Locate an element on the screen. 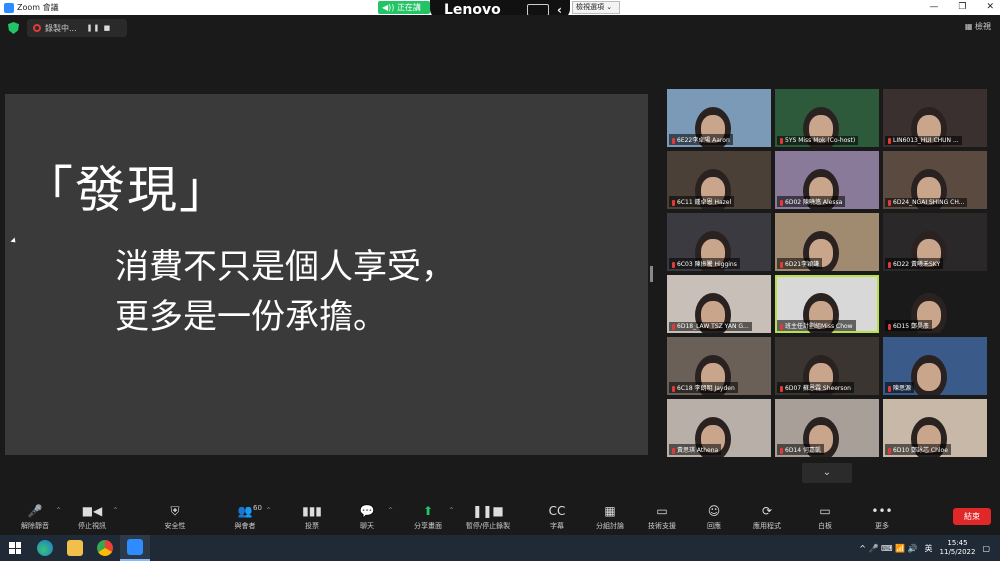 Image resolution: width=1000 pixels, height=561 pixels. participant-tile: 6C18 李朗明 Jayden is located at coordinates (719, 366).